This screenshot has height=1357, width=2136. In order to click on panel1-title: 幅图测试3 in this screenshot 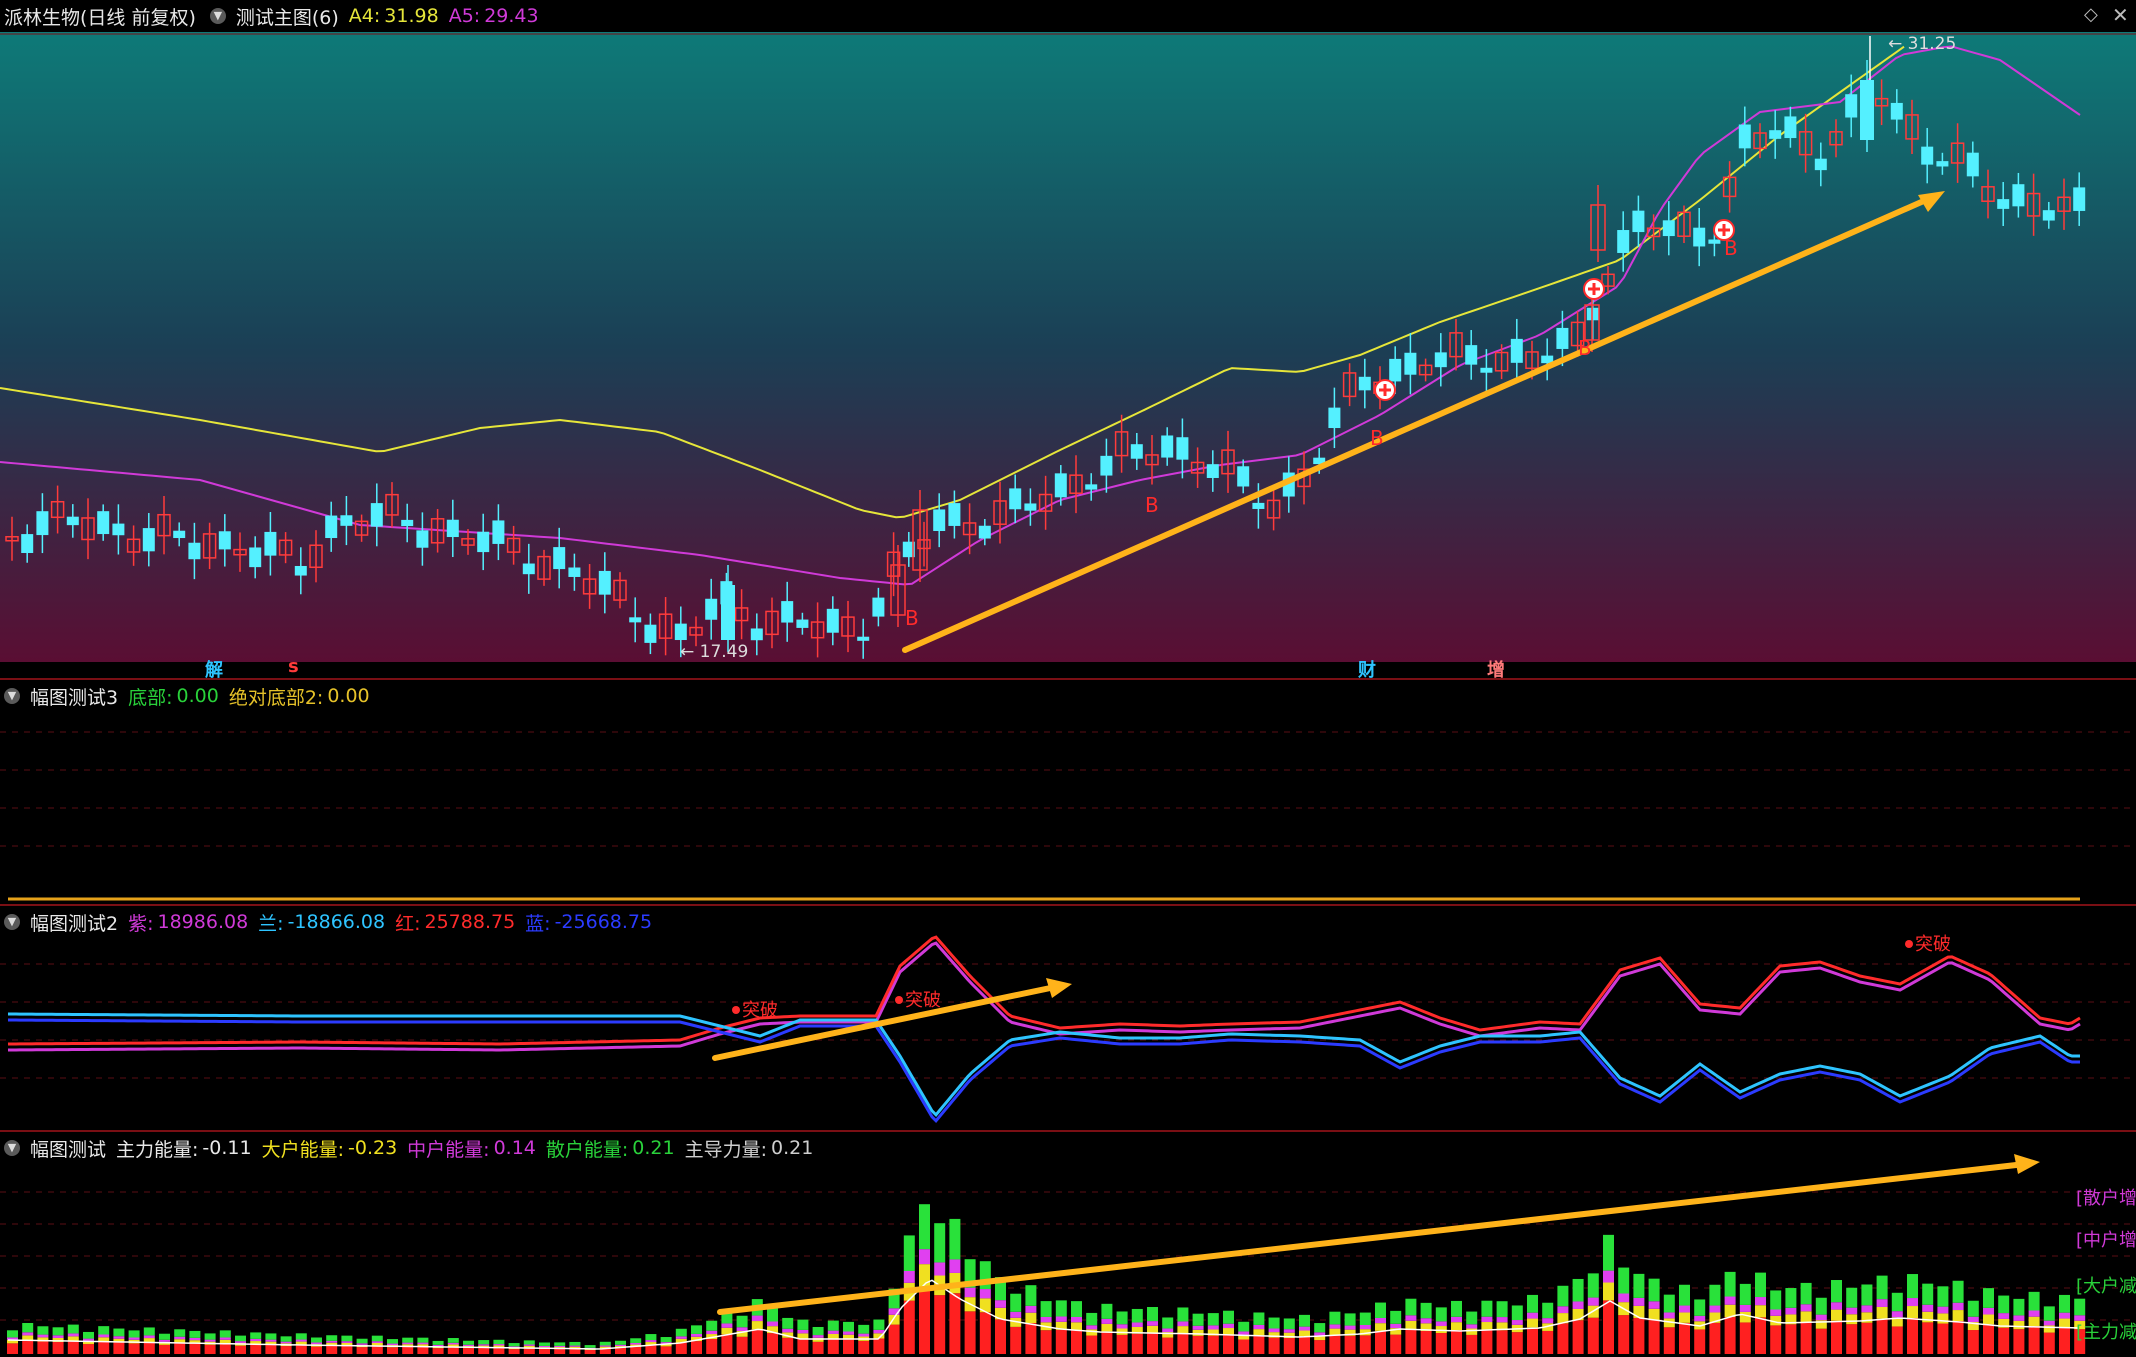, I will do `click(74, 696)`.